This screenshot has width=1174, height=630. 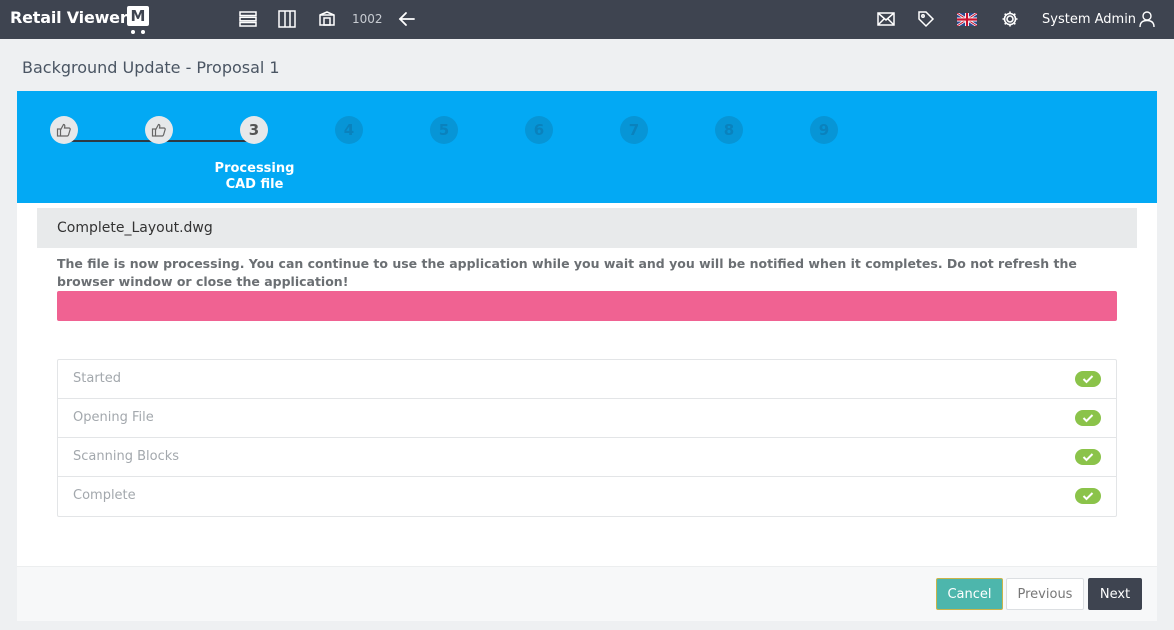 What do you see at coordinates (587, 379) in the screenshot?
I see `status-row-started: Started` at bounding box center [587, 379].